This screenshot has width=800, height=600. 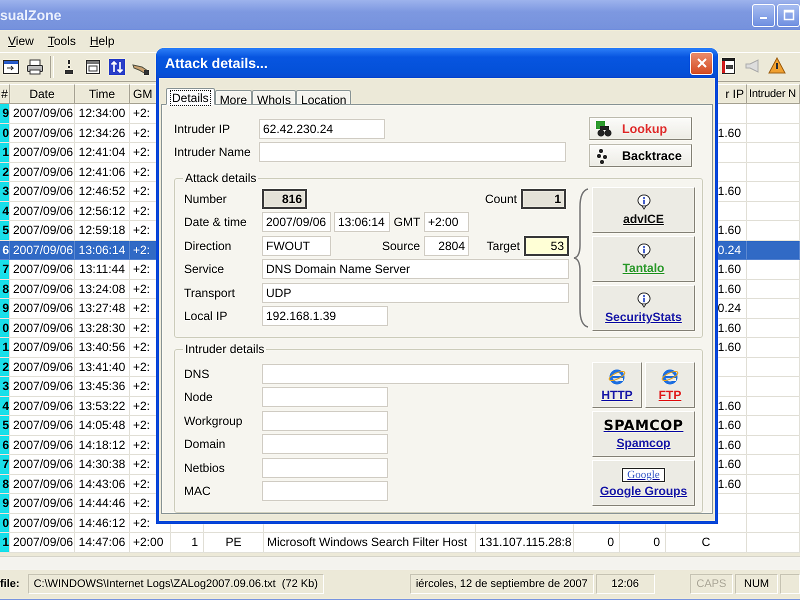 I want to click on input-field: 62.42.230.24, so click(x=322, y=128).